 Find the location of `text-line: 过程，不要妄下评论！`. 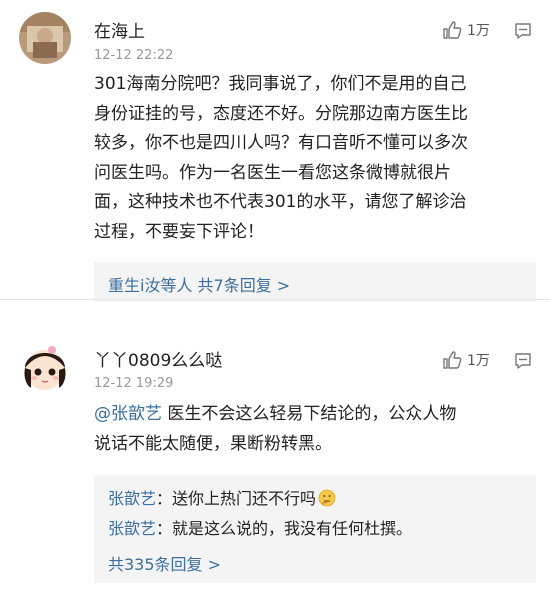

text-line: 过程，不要妄下评论！ is located at coordinates (179, 231).